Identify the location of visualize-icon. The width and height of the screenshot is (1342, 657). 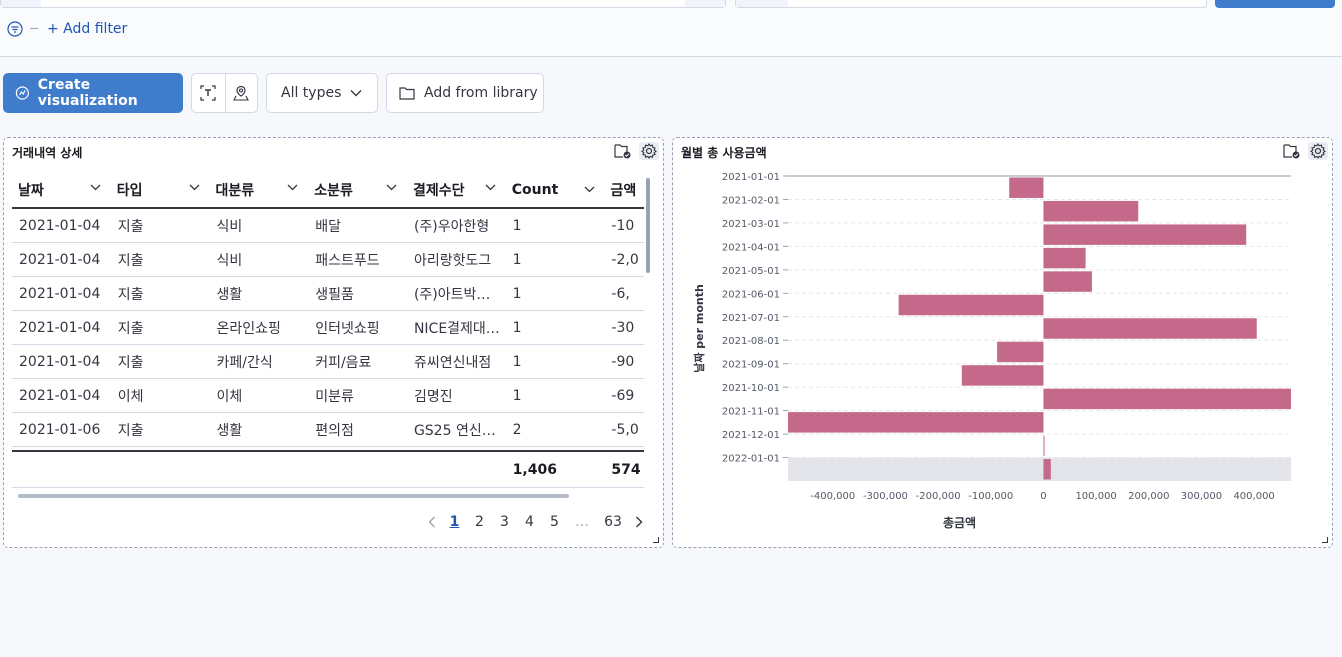
(22, 93).